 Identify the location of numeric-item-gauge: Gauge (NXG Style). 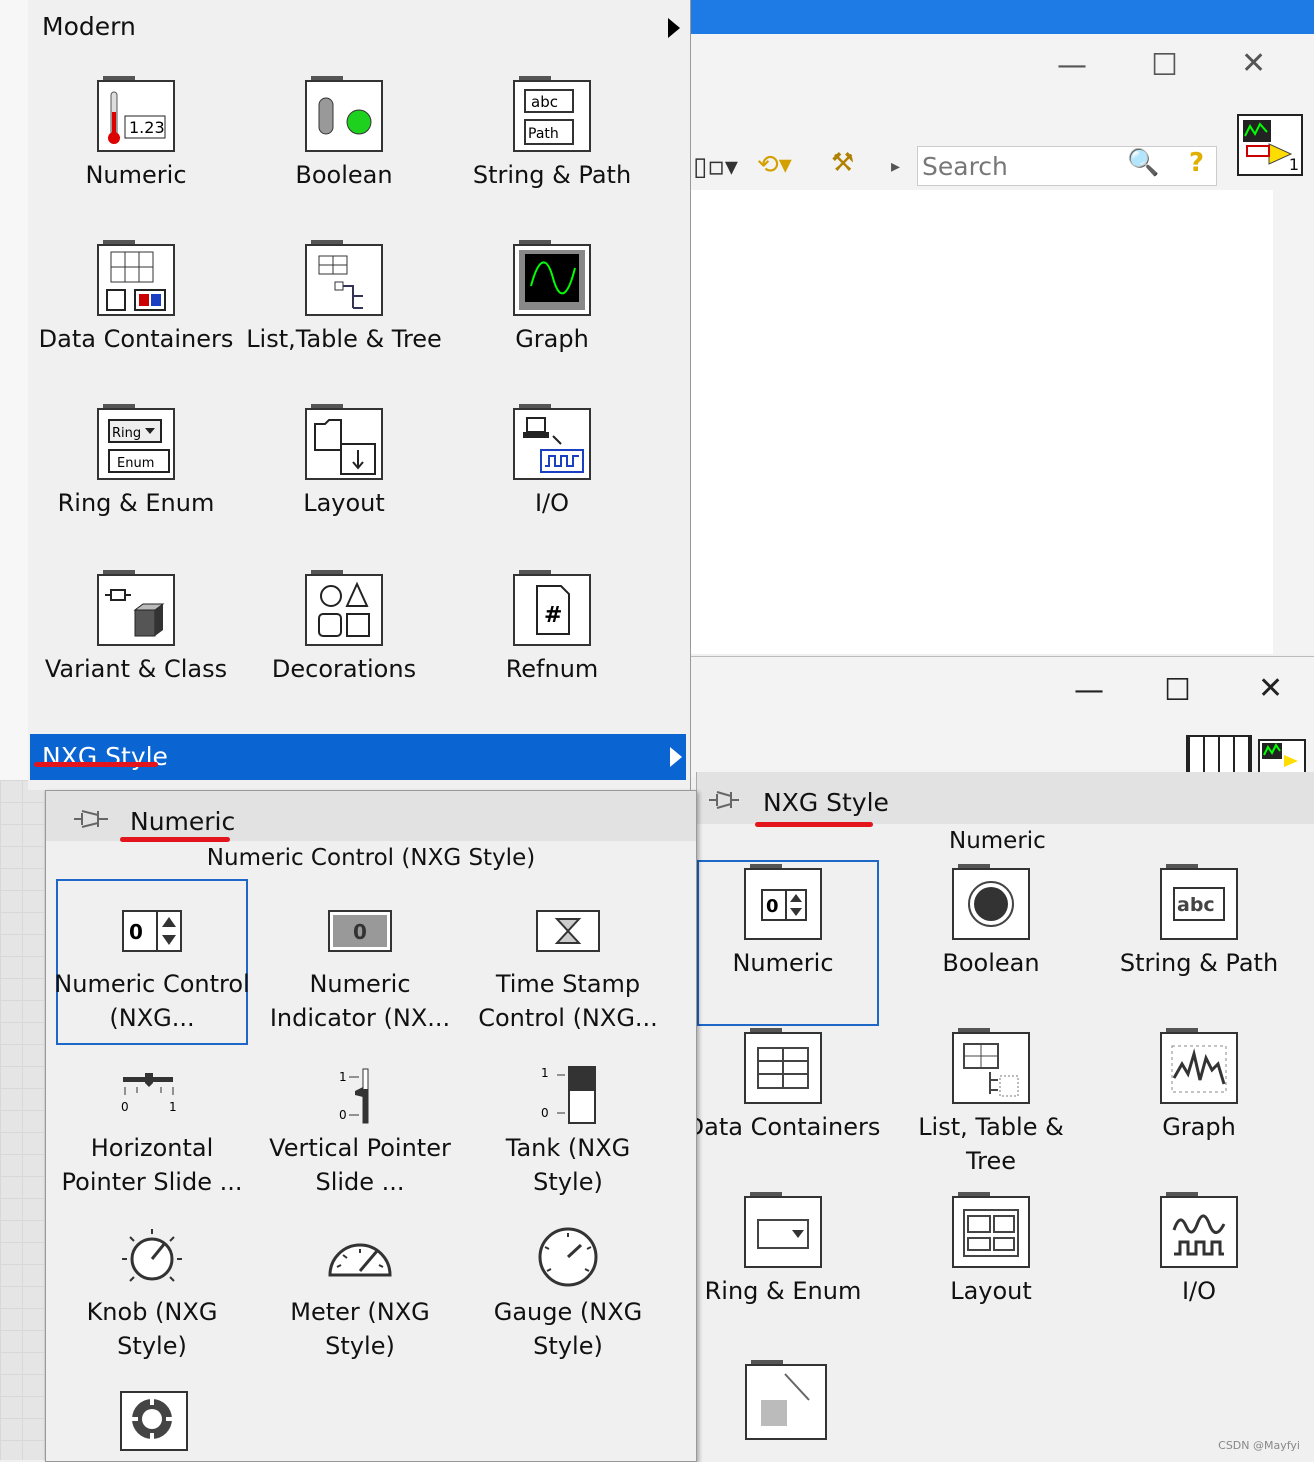
(568, 1295).